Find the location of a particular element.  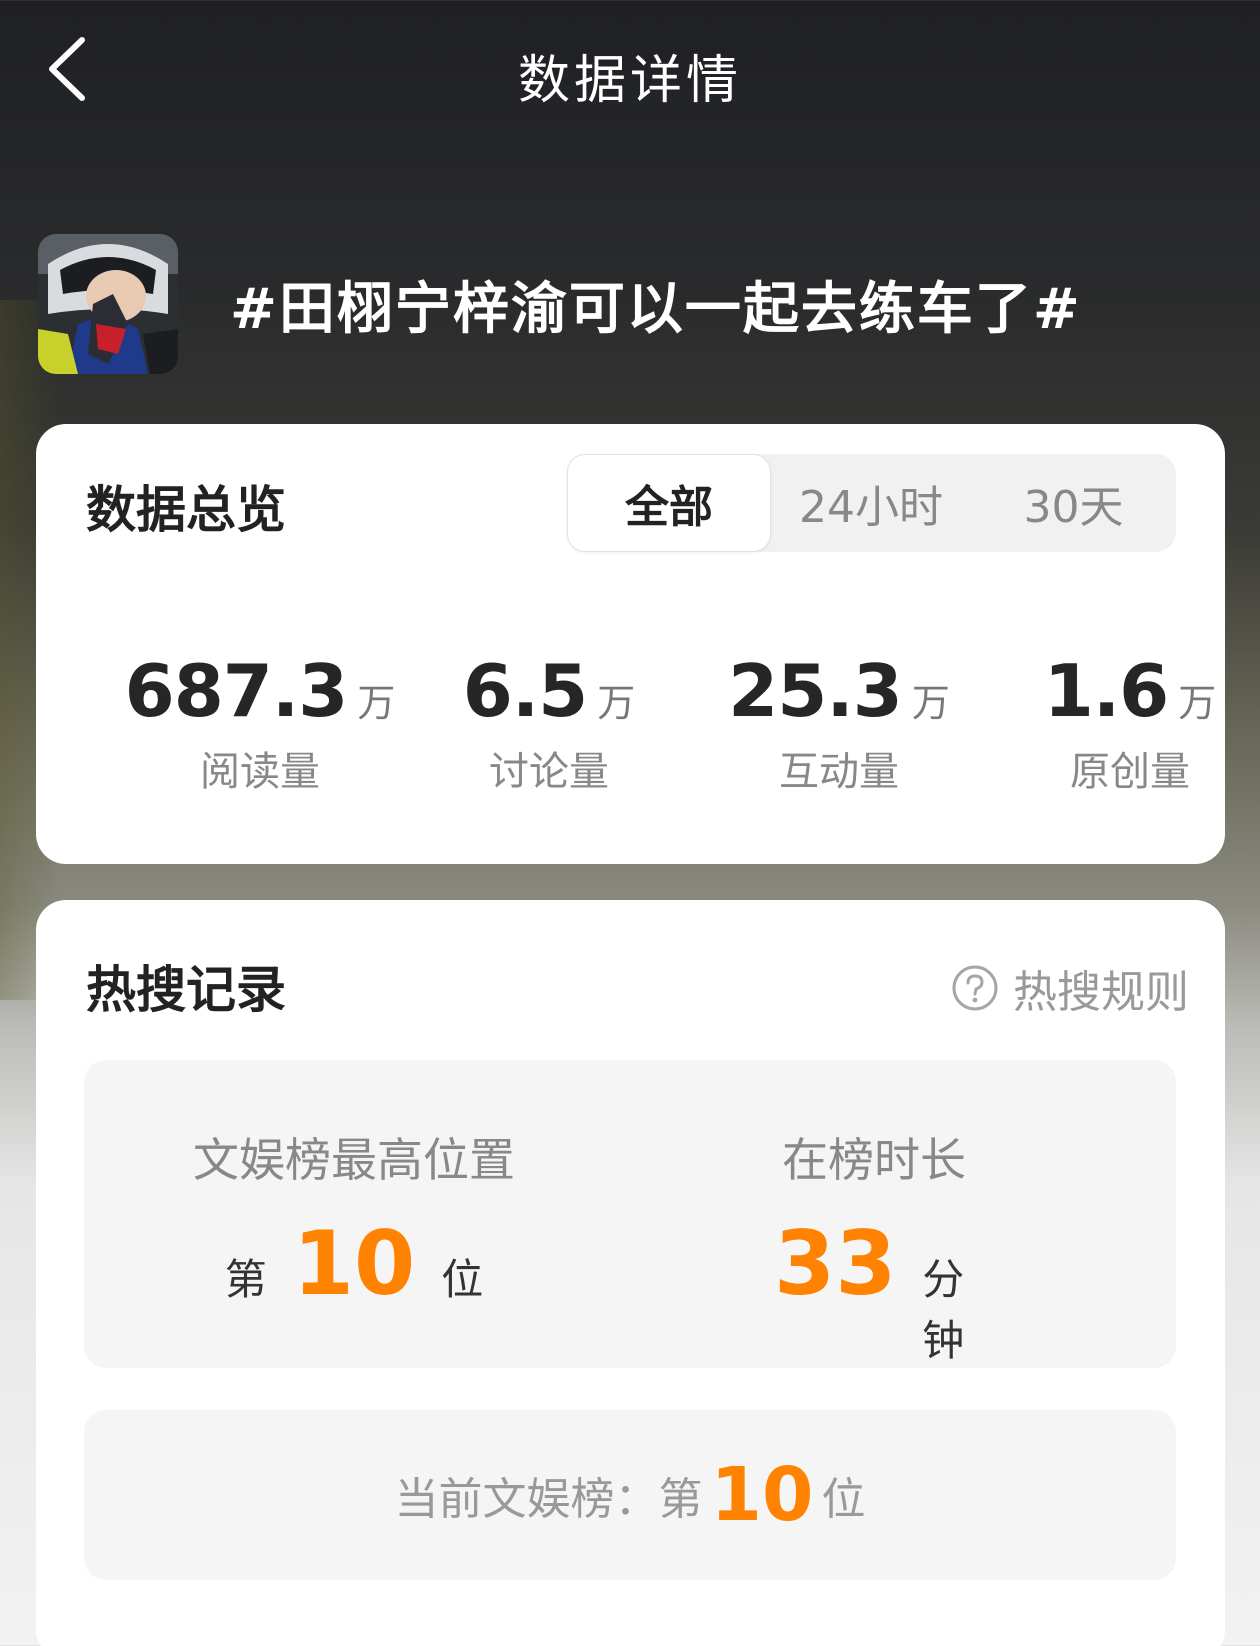

current-ranking-panel: 当前文娱榜： 第 10 位 is located at coordinates (630, 1495).